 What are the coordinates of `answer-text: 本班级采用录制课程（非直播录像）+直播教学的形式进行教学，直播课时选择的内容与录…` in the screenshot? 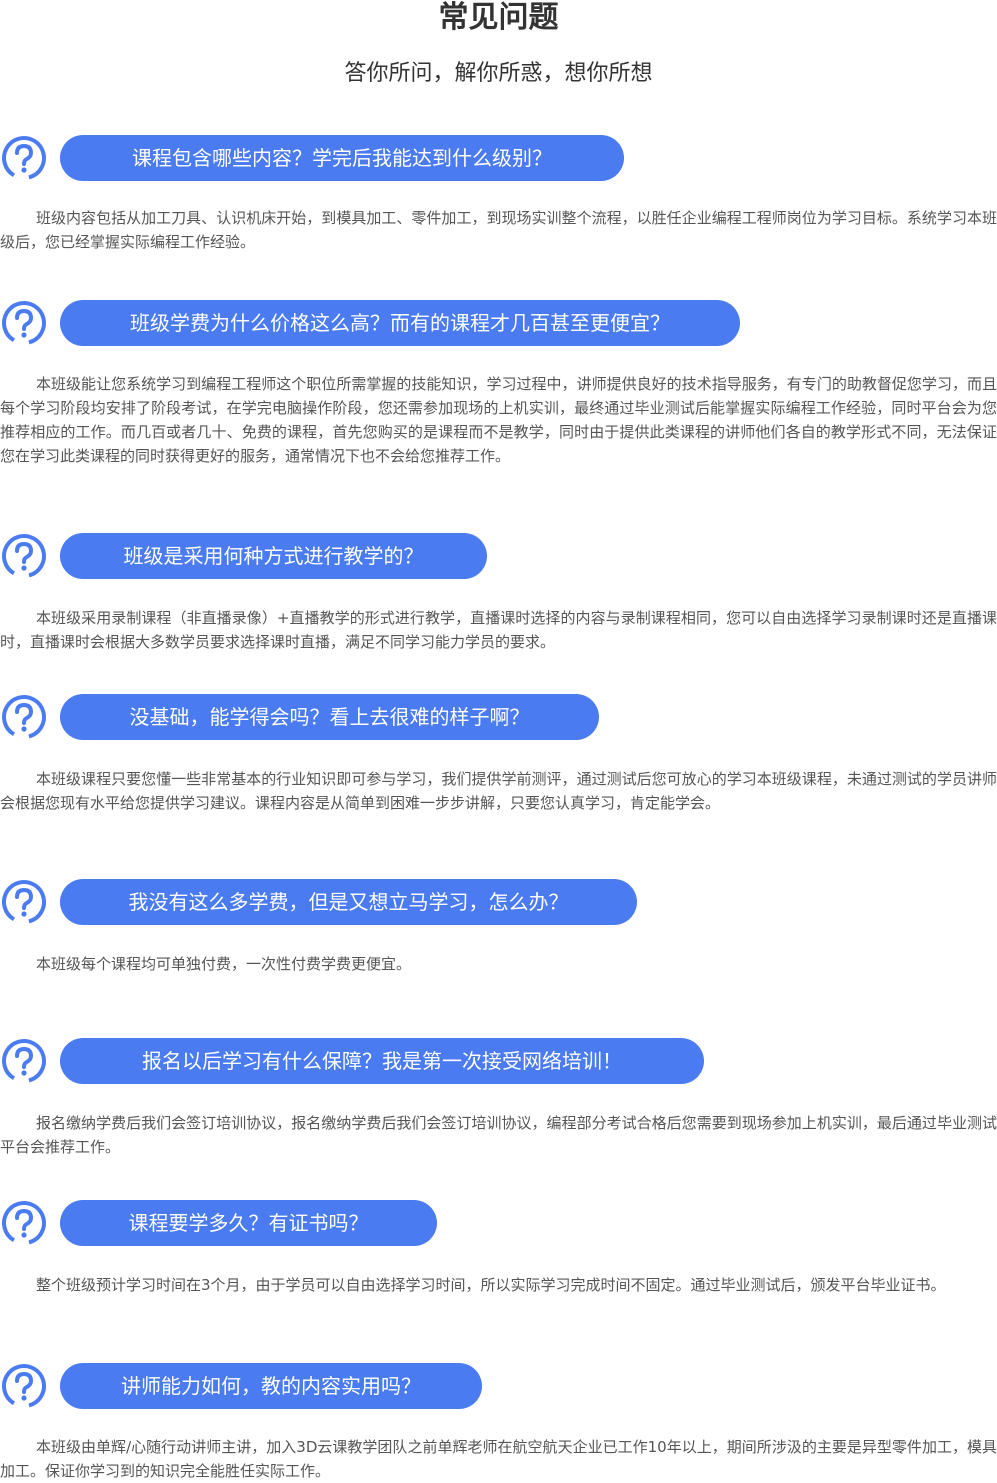 It's located at (498, 630).